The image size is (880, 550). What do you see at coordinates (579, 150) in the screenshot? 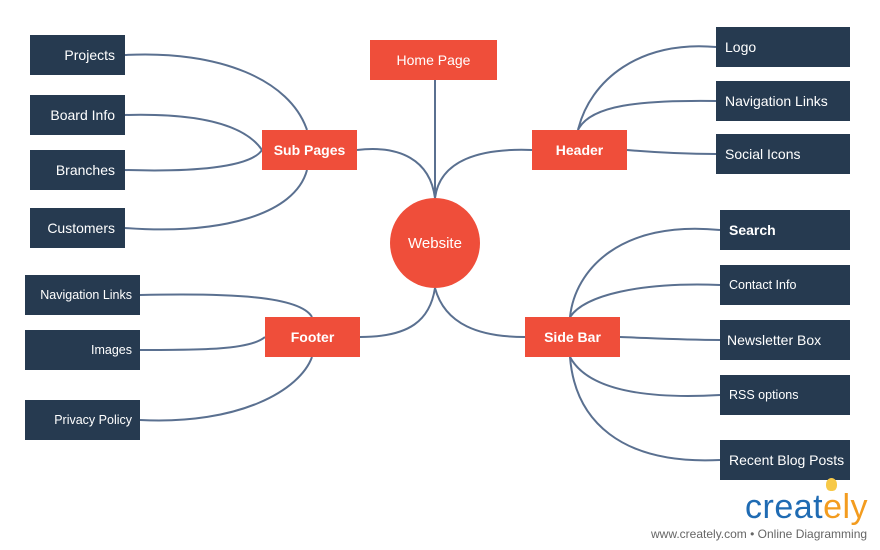
I see `node-header: Header` at bounding box center [579, 150].